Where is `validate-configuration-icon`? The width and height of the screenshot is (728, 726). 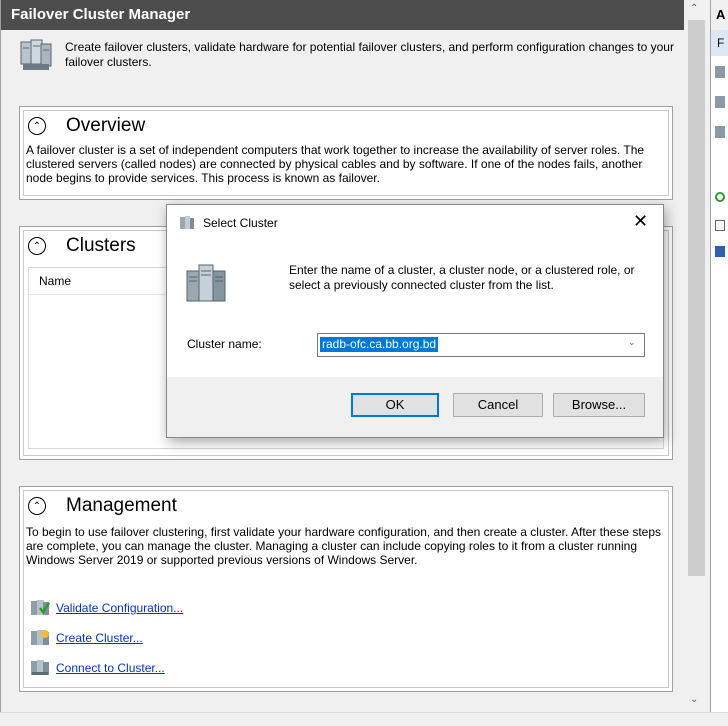
validate-configuration-icon is located at coordinates (40, 607).